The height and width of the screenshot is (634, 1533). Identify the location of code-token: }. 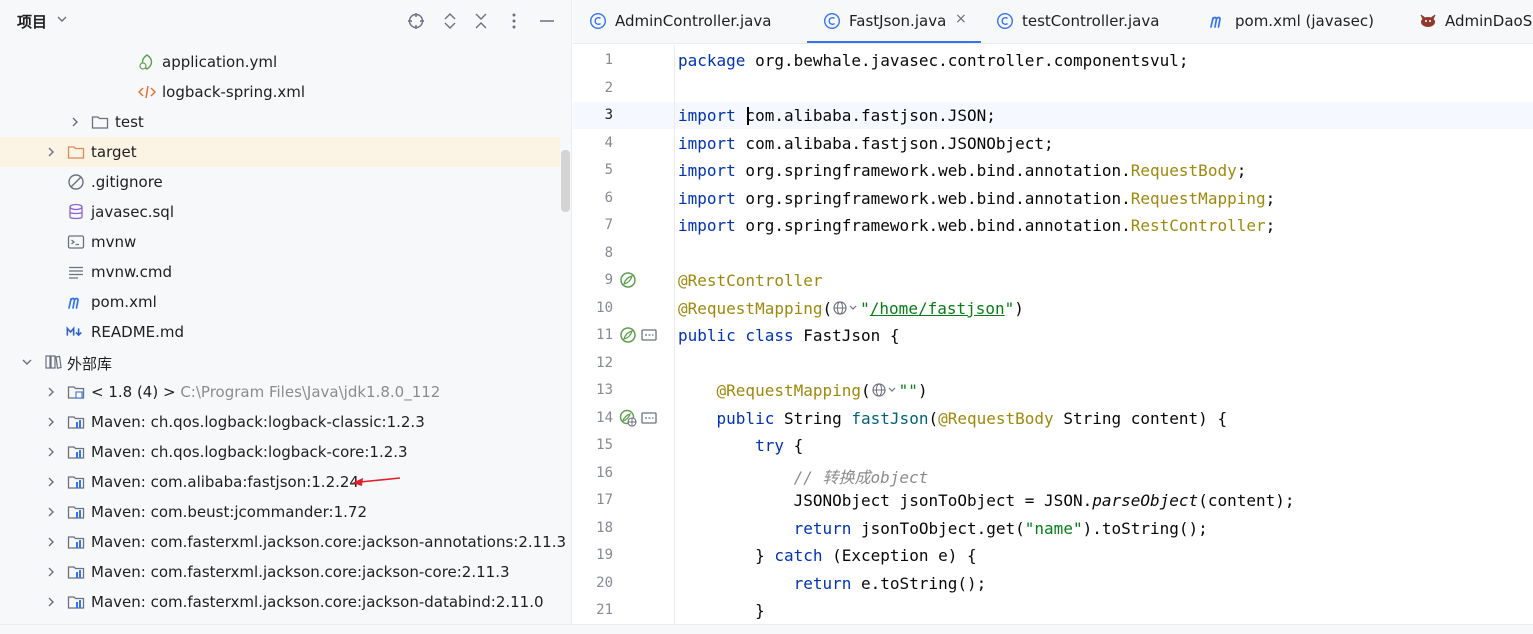
(760, 610).